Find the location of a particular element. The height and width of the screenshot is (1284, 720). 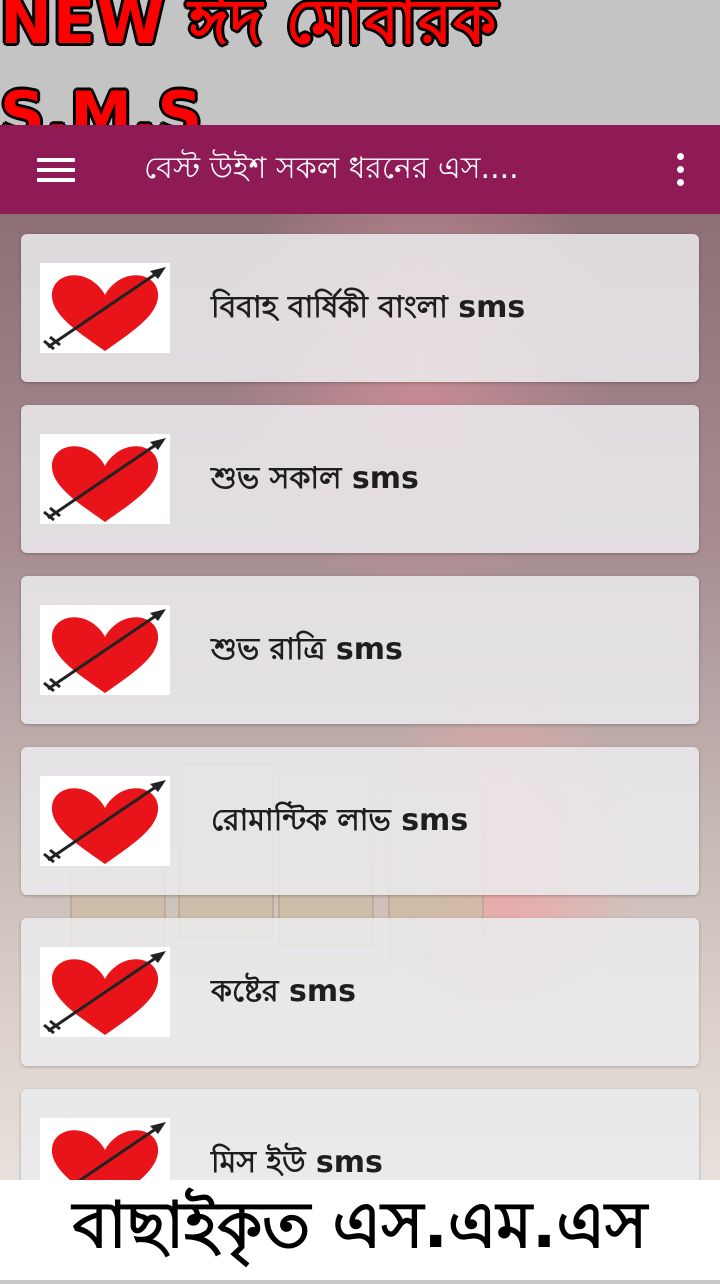

menu-button is located at coordinates (56, 169).